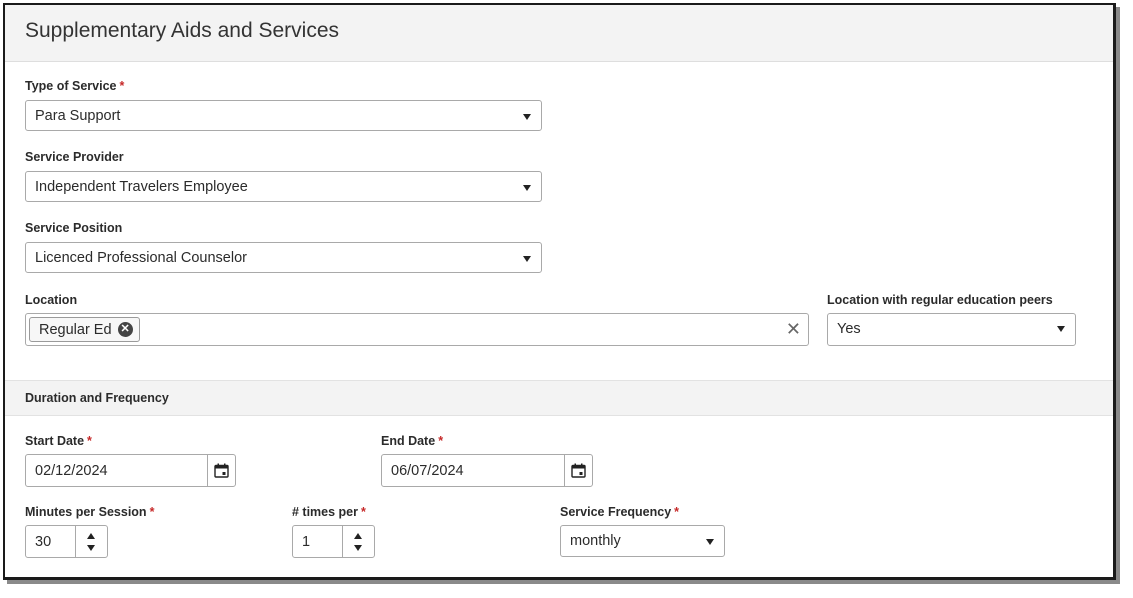  Describe the element at coordinates (559, 33) in the screenshot. I see `section-header: Supplementary Aids and Services` at that location.